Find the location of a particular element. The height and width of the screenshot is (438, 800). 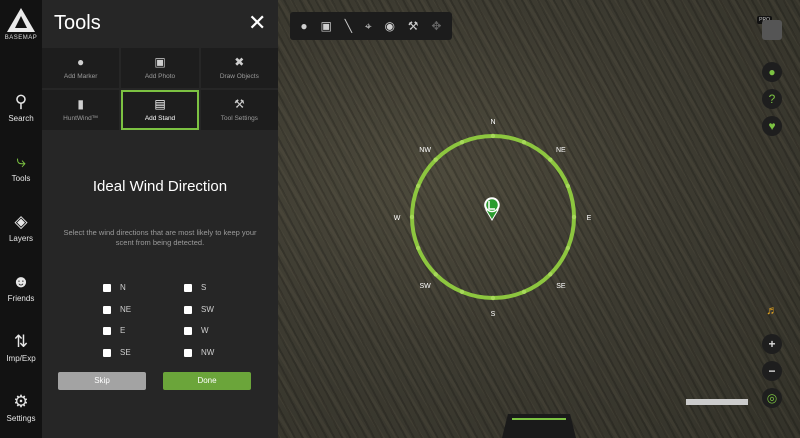

compass-label-se: SE is located at coordinates (561, 286).